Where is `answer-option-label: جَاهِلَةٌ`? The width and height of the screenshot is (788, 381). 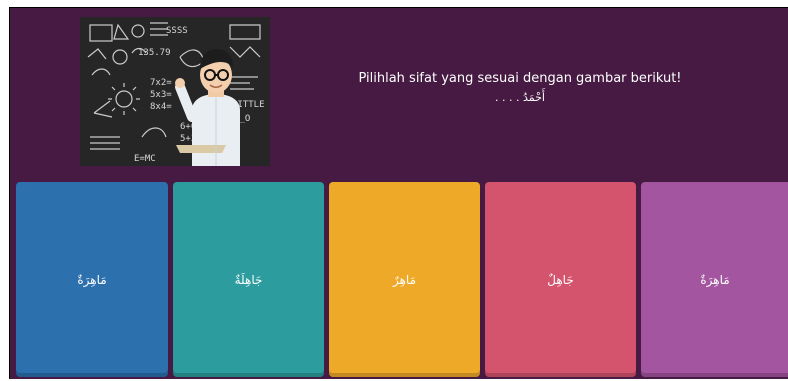
answer-option-label: جَاهِلَةٌ is located at coordinates (248, 279).